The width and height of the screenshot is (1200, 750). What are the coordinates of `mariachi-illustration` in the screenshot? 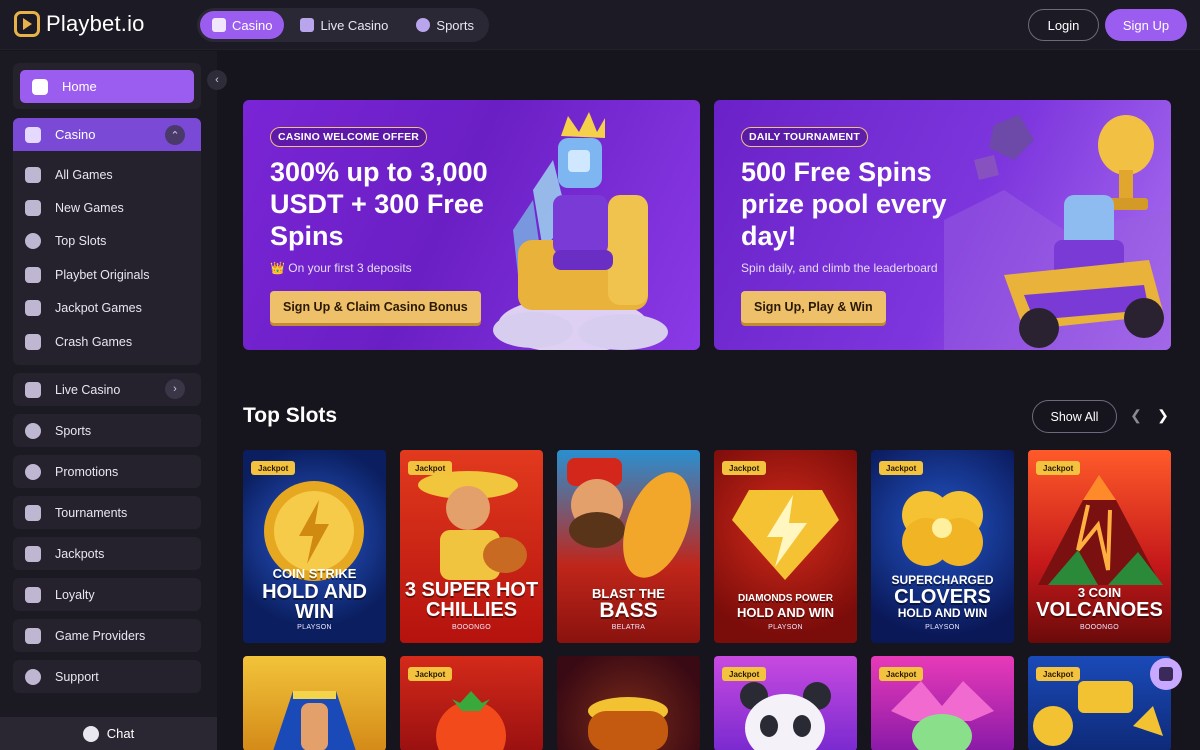 It's located at (472, 525).